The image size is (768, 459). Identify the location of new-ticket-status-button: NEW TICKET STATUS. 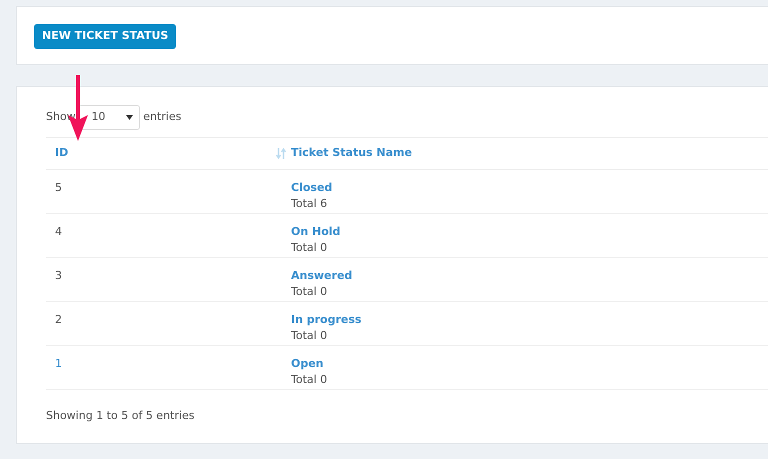
(105, 36).